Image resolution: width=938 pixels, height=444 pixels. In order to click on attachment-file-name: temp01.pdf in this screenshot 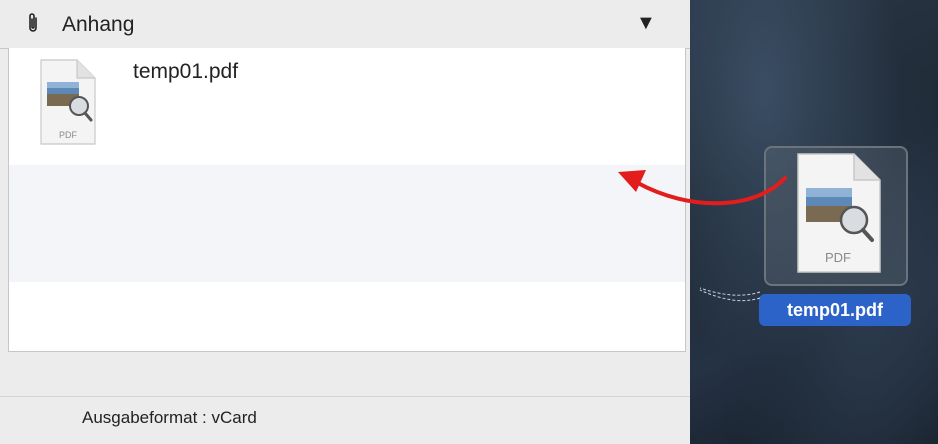, I will do `click(185, 72)`.